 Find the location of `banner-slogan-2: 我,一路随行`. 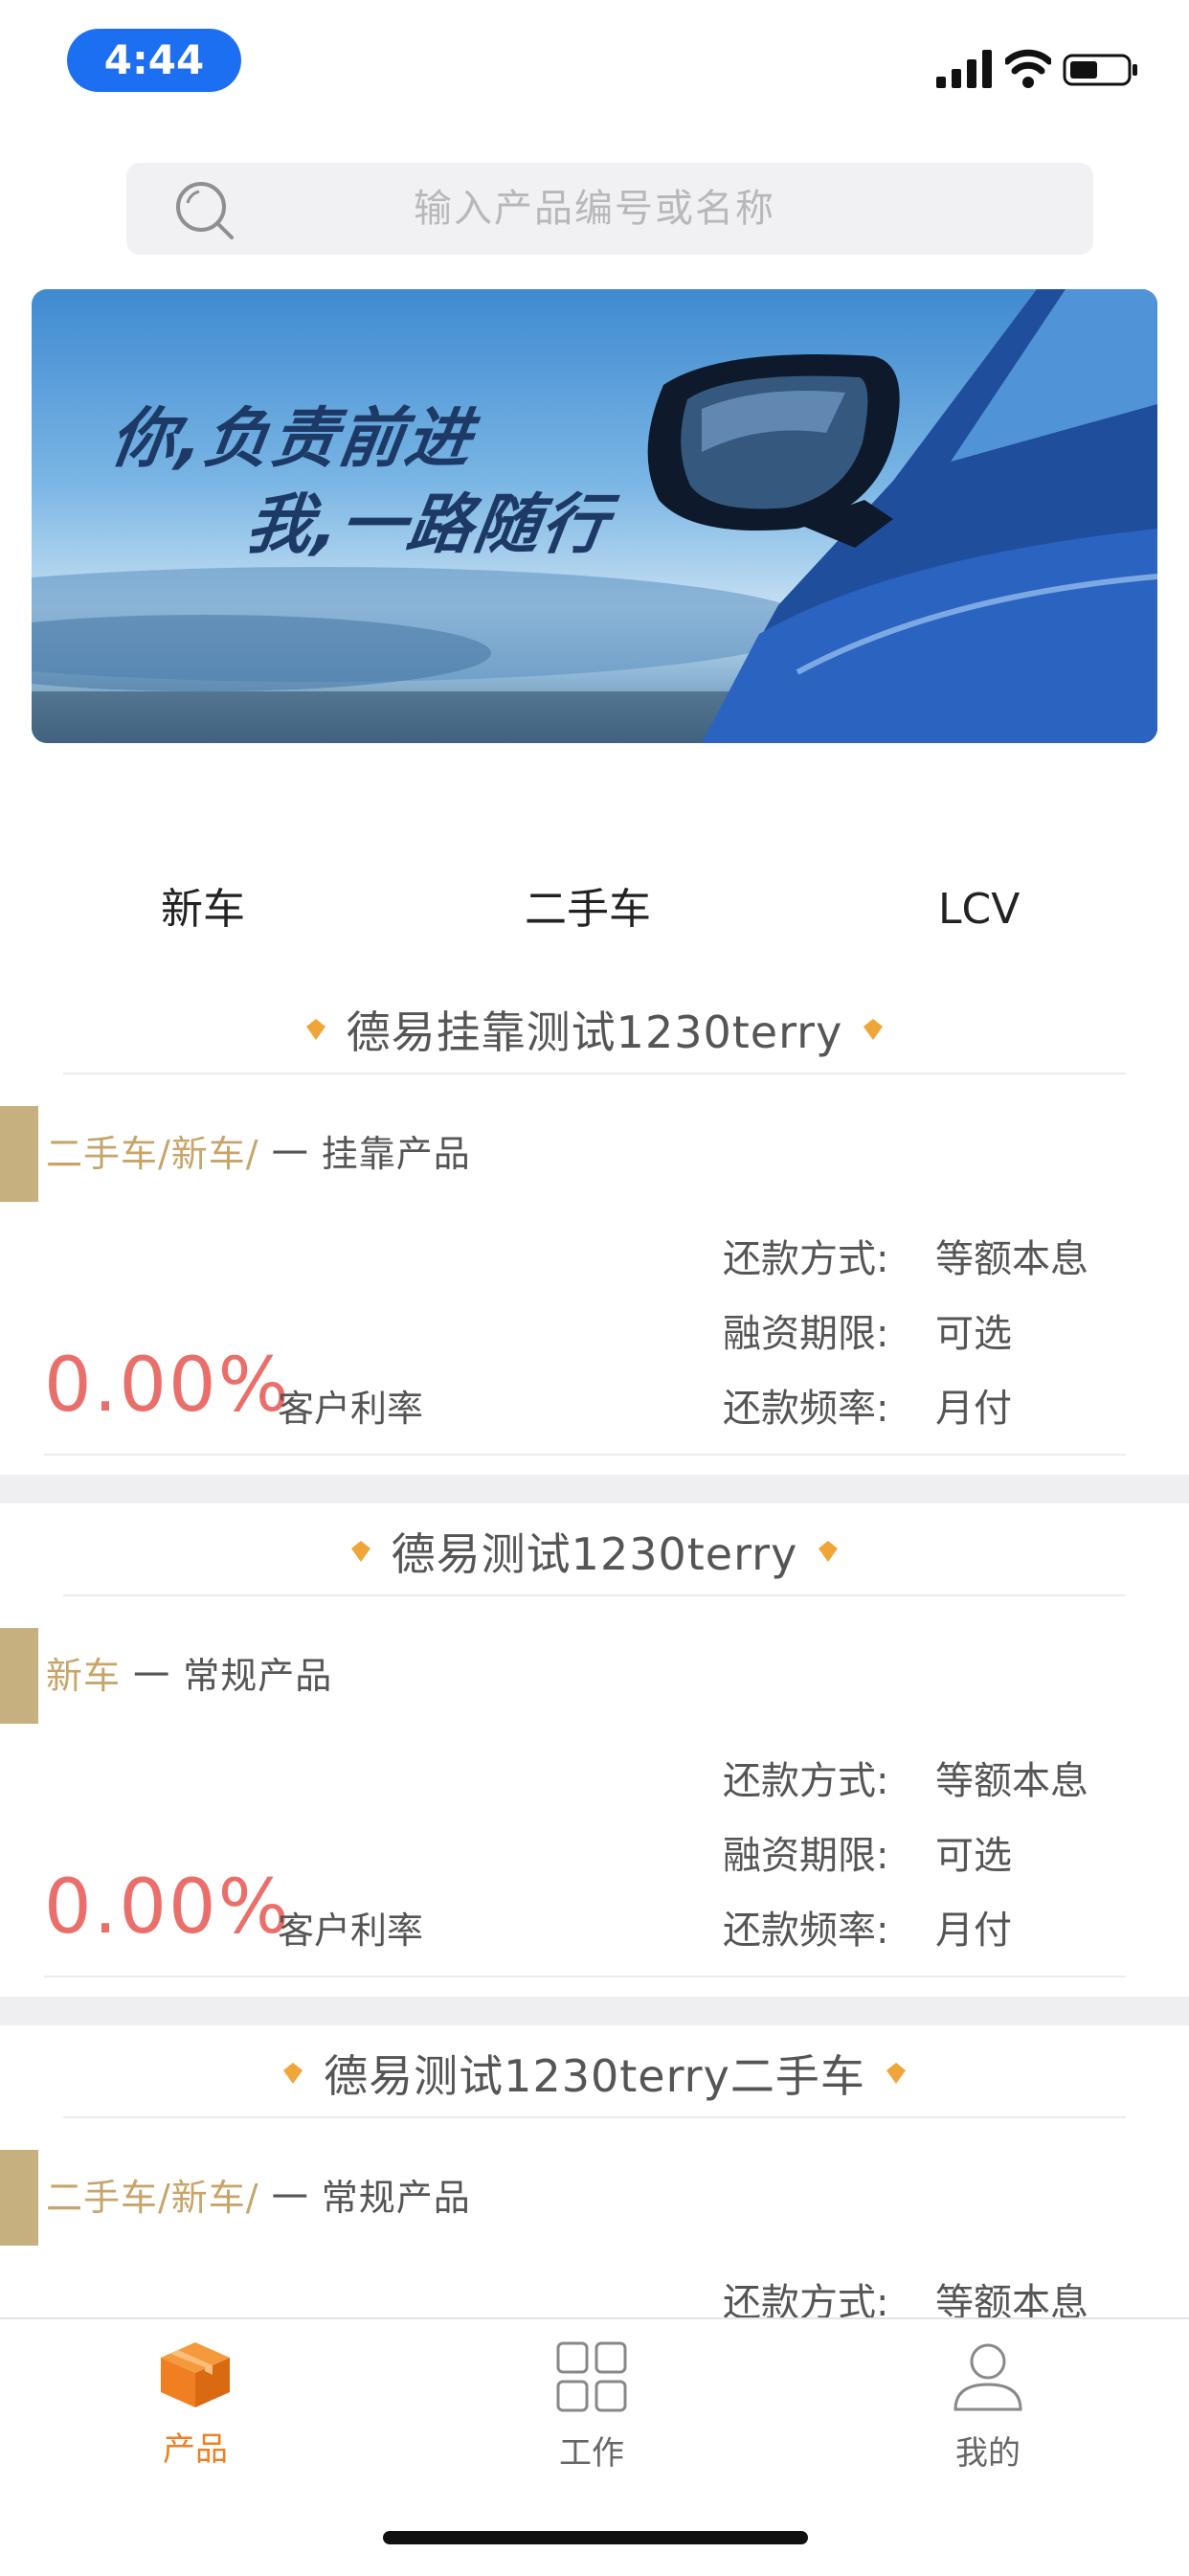

banner-slogan-2: 我,一路随行 is located at coordinates (428, 525).